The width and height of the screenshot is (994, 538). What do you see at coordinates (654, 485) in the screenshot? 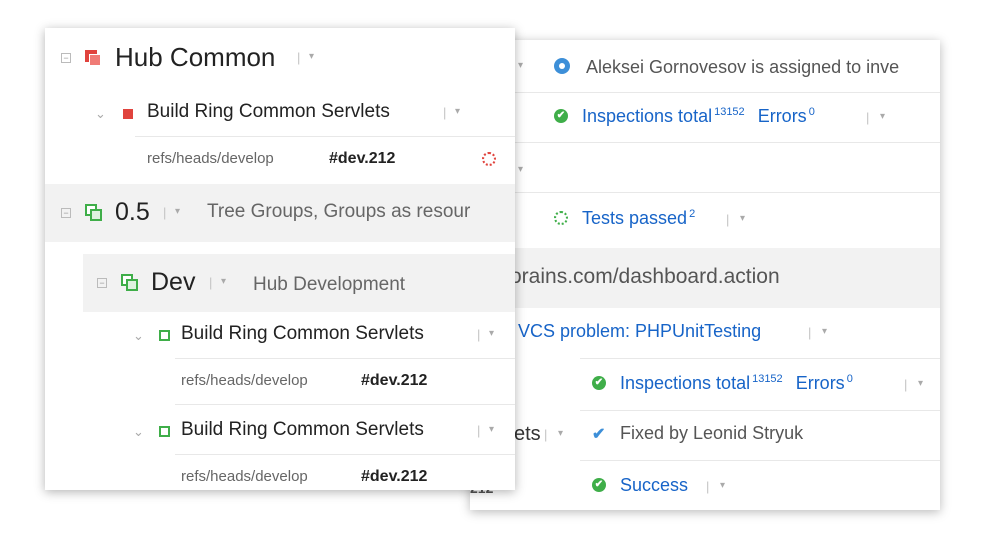
I see `success-link: Success` at bounding box center [654, 485].